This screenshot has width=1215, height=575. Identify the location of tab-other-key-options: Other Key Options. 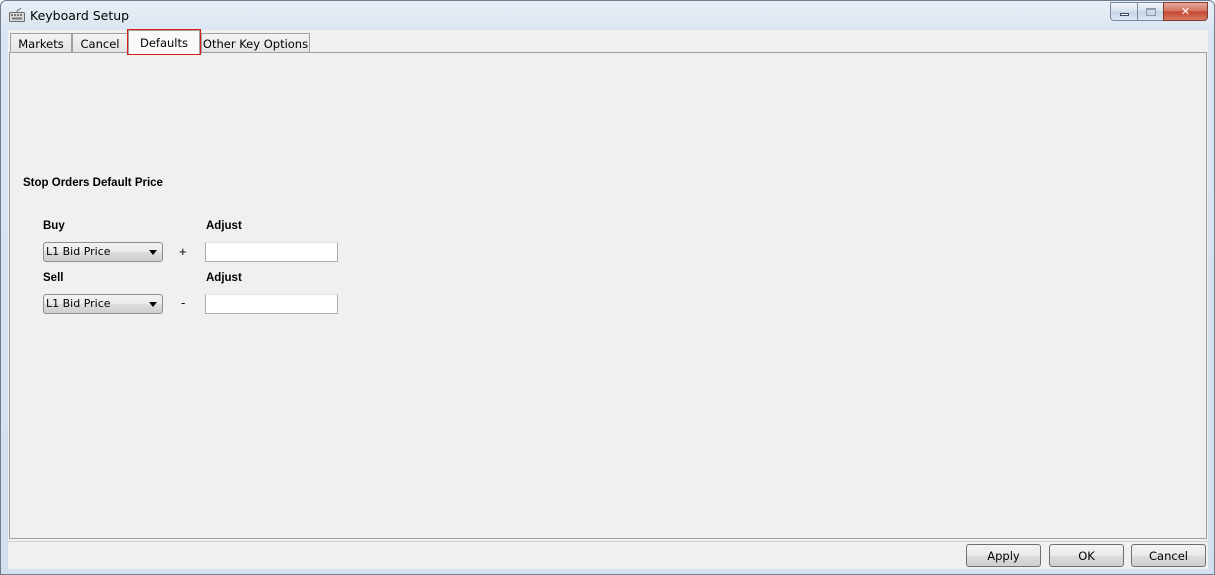
(255, 43).